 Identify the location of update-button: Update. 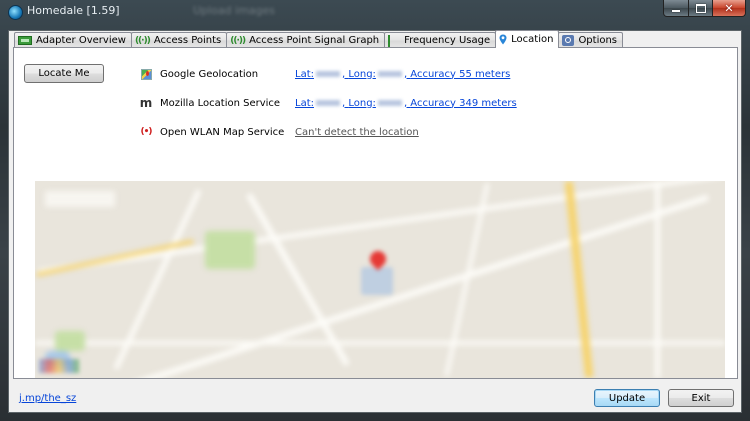
(627, 398).